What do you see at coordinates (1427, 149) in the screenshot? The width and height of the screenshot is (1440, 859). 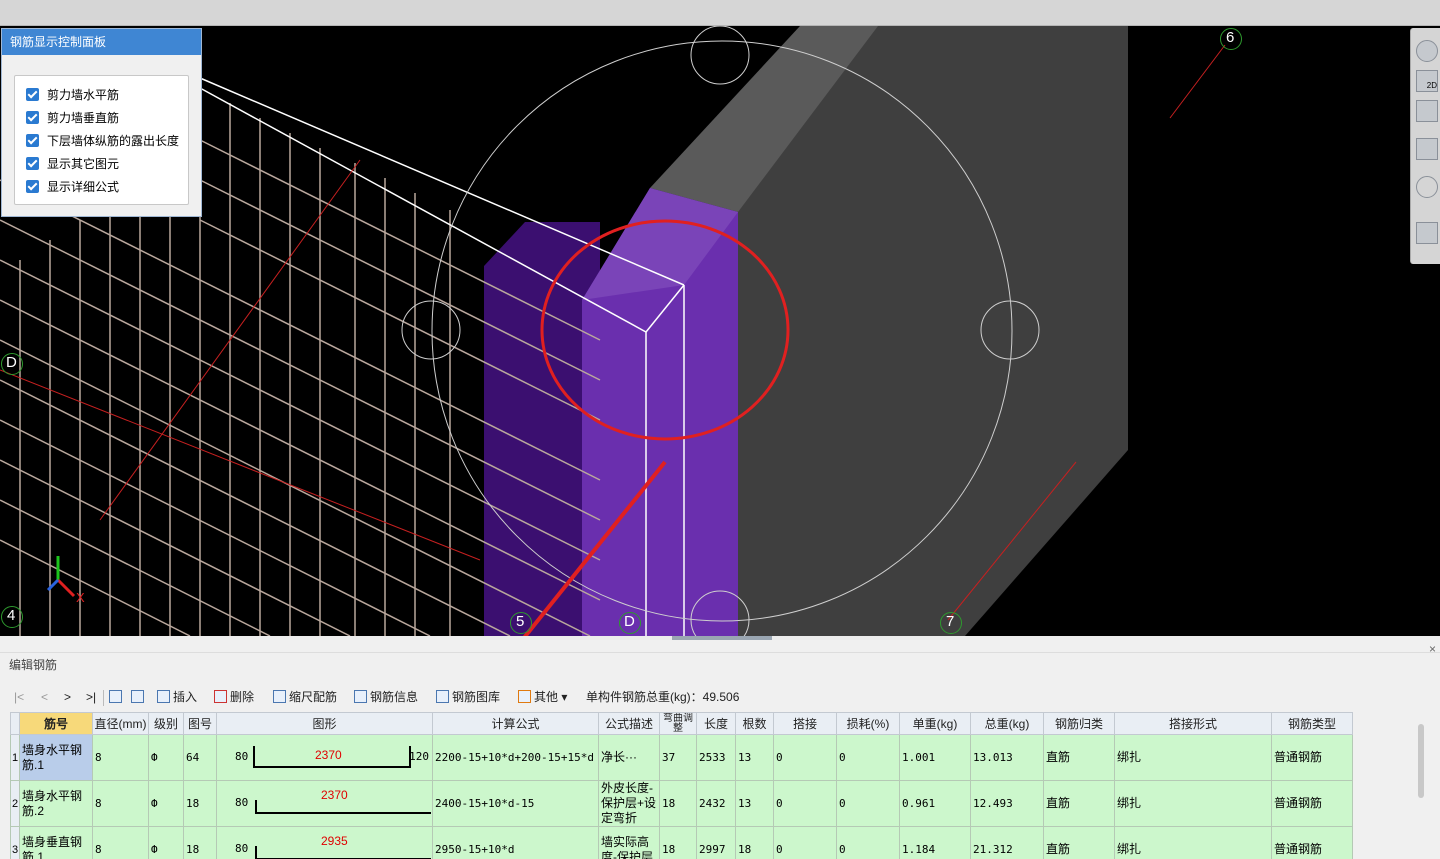 I see `cube-icon` at bounding box center [1427, 149].